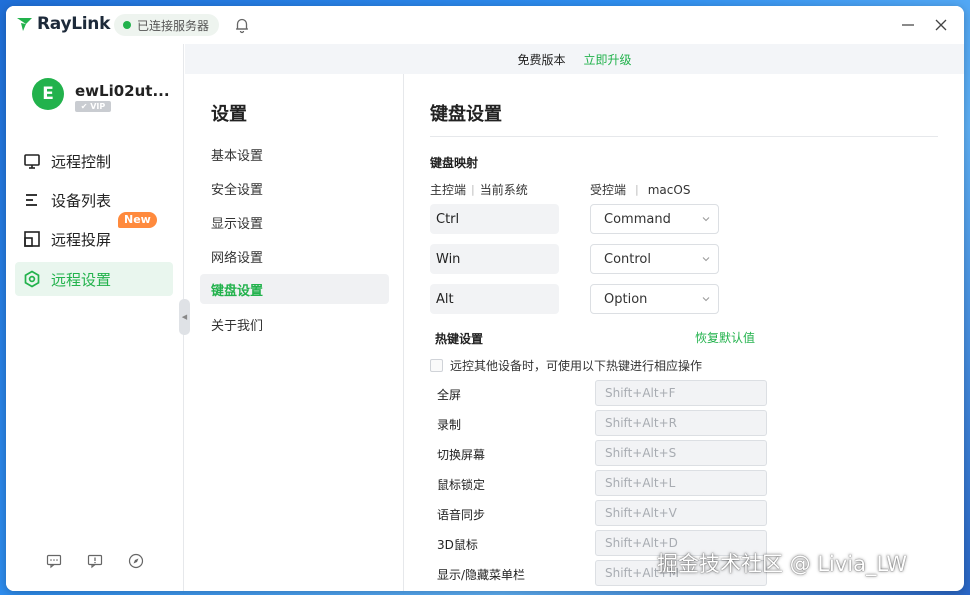 This screenshot has height=595, width=970. Describe the element at coordinates (494, 259) in the screenshot. I see `local-key-win: Win` at that location.